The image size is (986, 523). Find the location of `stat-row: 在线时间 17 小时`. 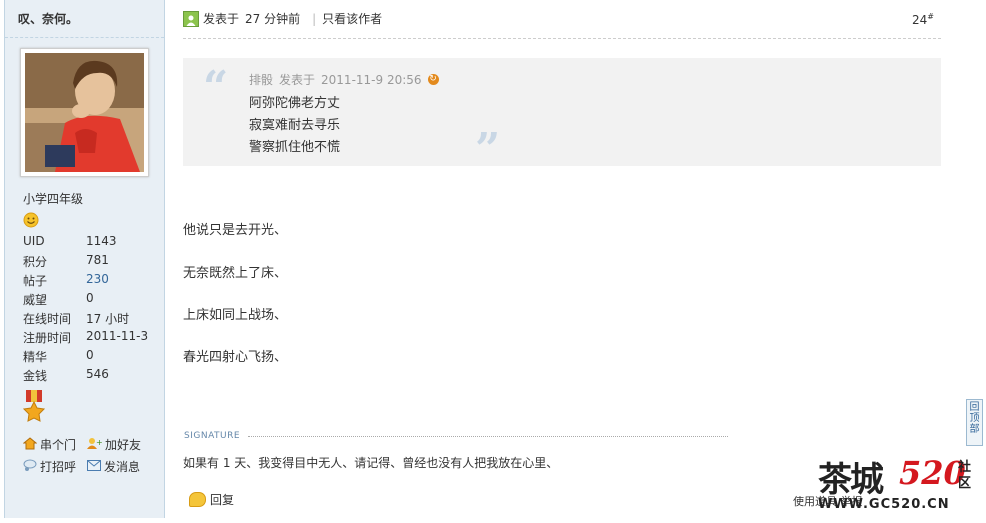

stat-row: 在线时间 17 小时 is located at coordinates (85, 319).